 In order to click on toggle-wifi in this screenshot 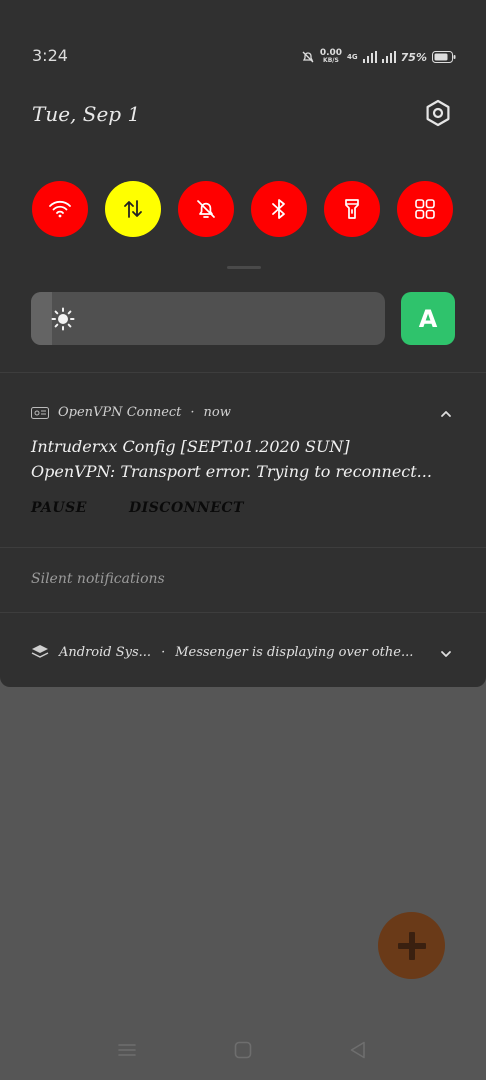, I will do `click(60, 209)`.